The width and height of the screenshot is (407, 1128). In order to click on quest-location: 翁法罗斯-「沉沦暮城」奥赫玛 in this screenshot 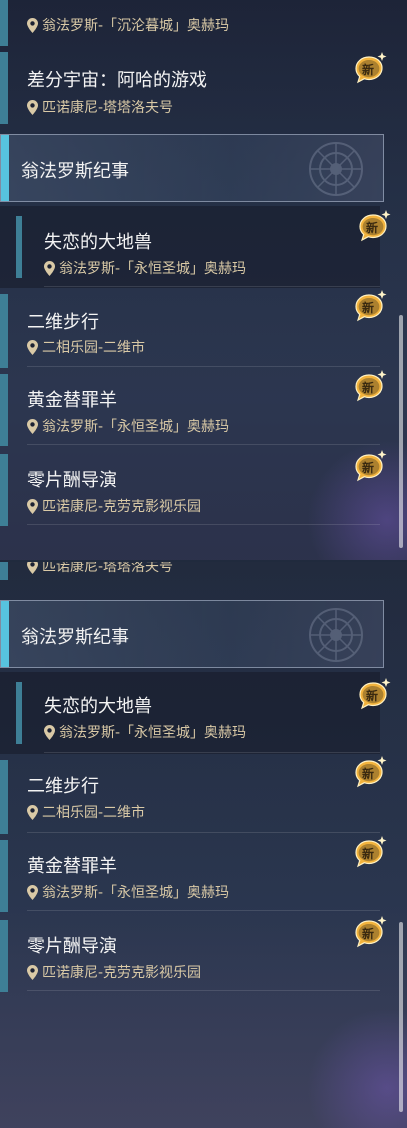, I will do `click(128, 25)`.